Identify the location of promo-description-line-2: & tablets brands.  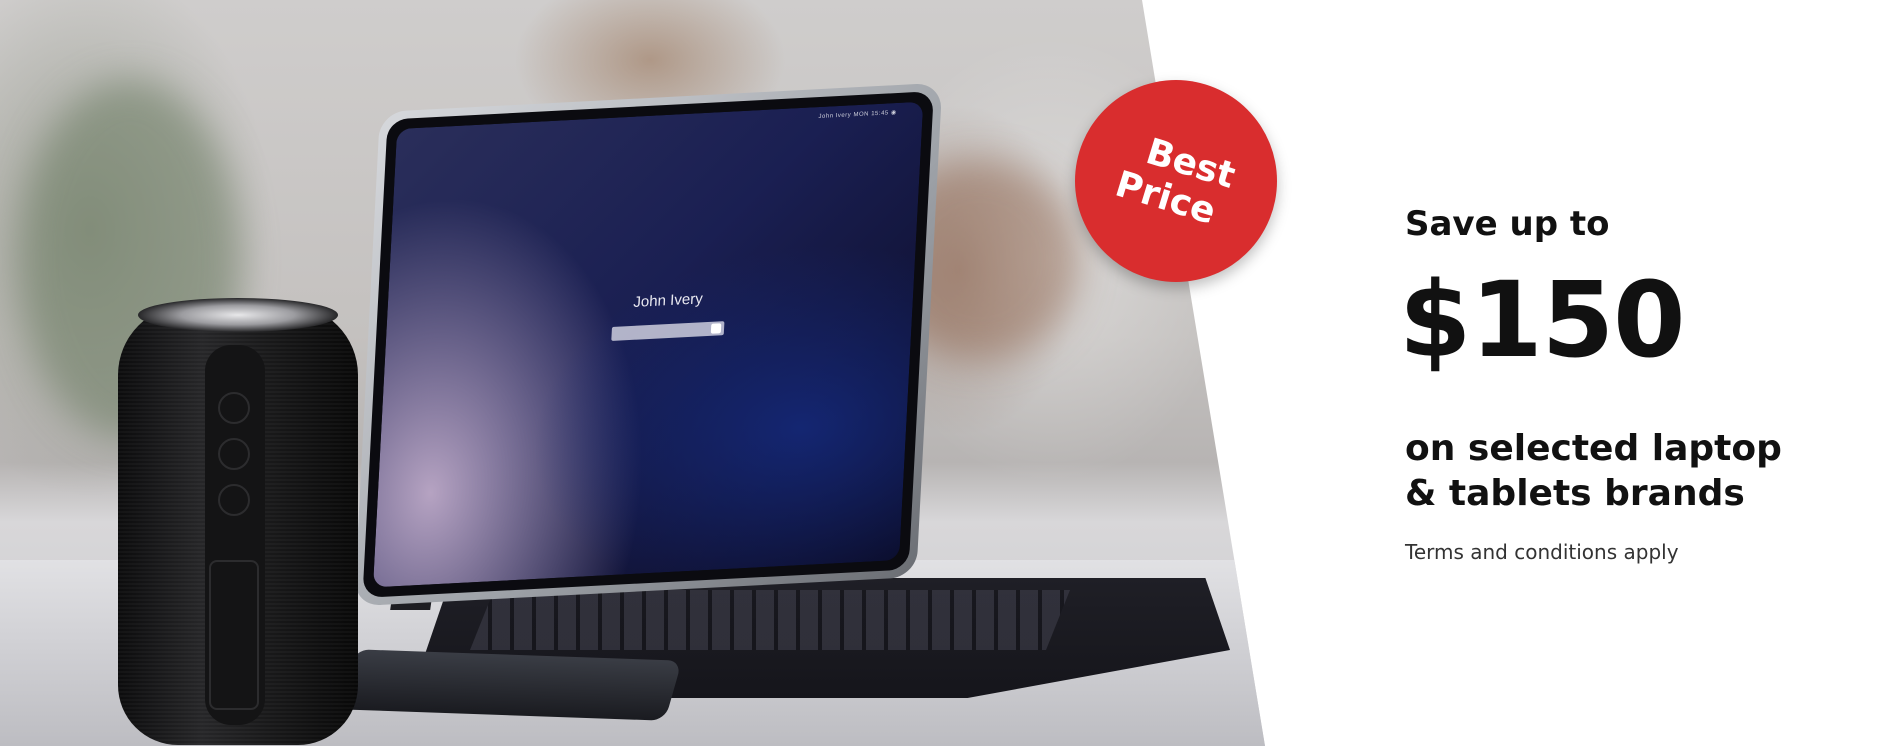
(1575, 493).